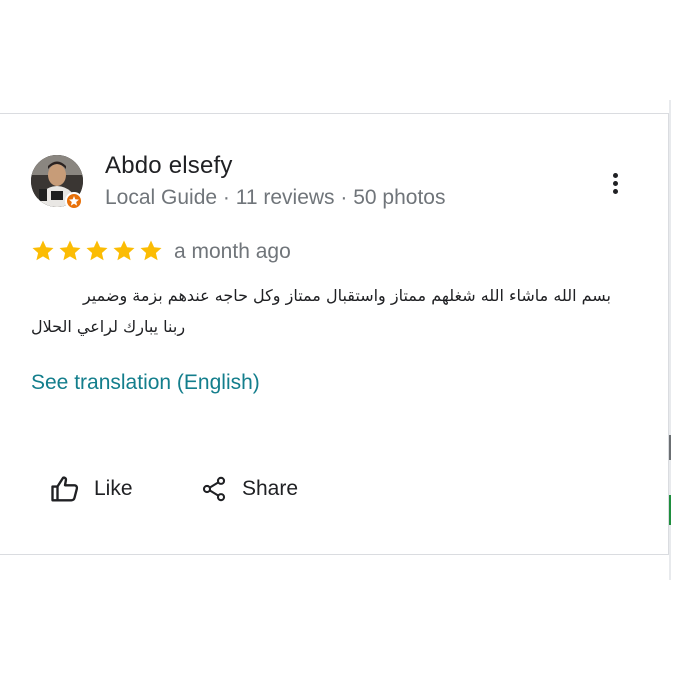  What do you see at coordinates (169, 166) in the screenshot?
I see `author-name: Abdo elsefy` at bounding box center [169, 166].